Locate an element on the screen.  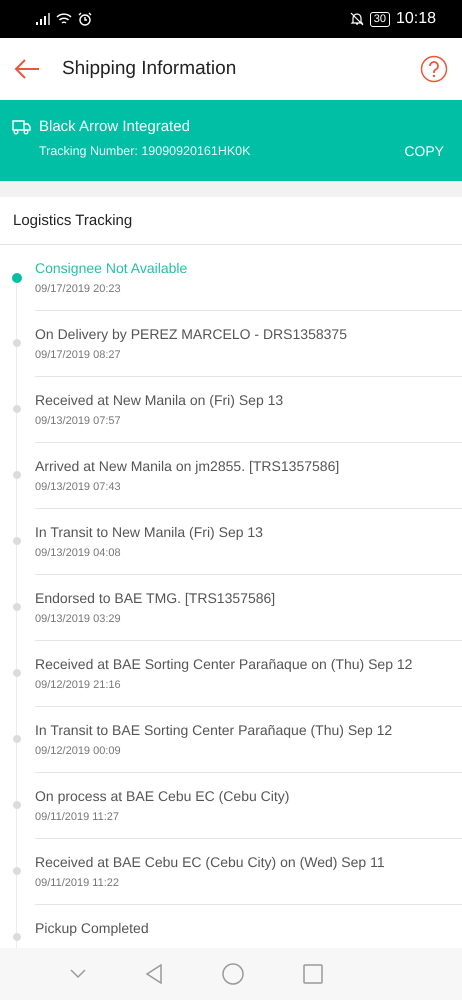
event-date: 09/17/2019 08:27 is located at coordinates (78, 355).